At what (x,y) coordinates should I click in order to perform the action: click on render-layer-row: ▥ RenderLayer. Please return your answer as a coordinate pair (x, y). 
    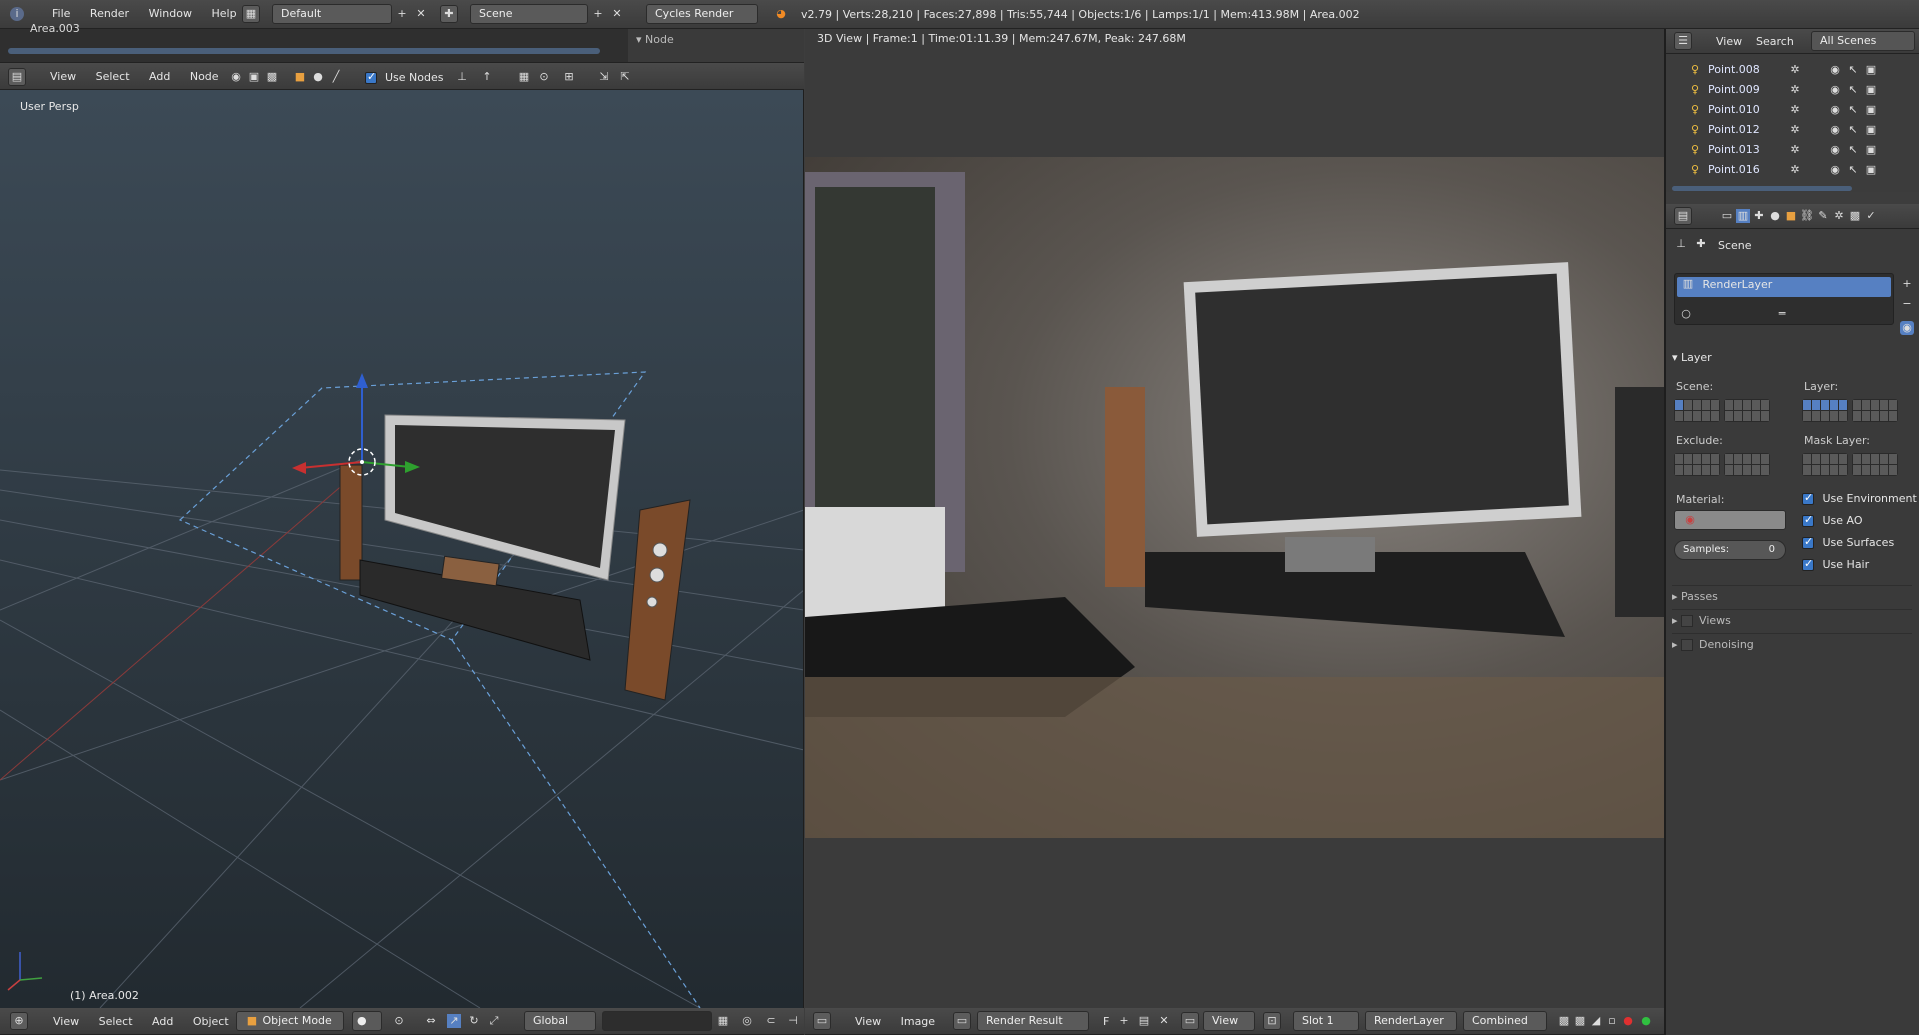
    Looking at the image, I should click on (1784, 287).